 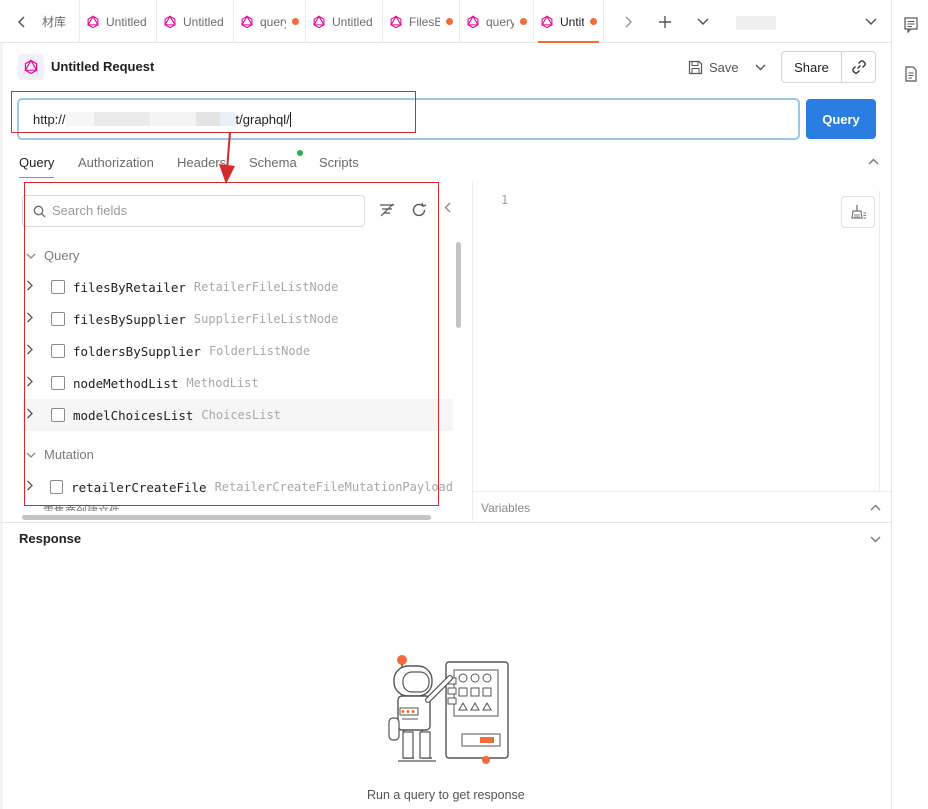 I want to click on request-tab: FilesBy, so click(x=421, y=21).